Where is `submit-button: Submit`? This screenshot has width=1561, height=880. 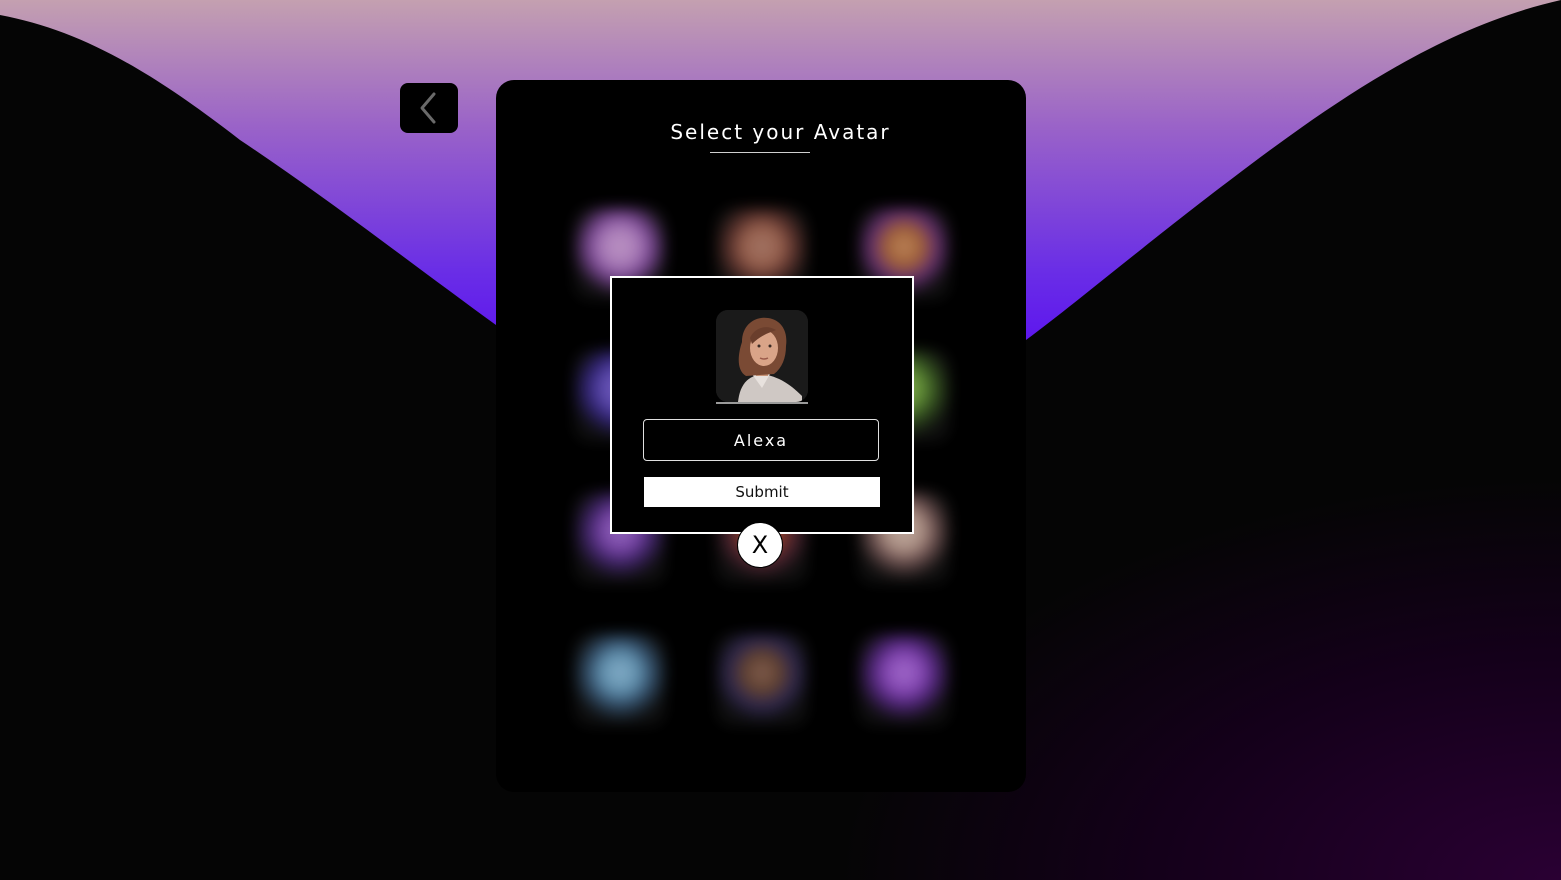
submit-button: Submit is located at coordinates (762, 492).